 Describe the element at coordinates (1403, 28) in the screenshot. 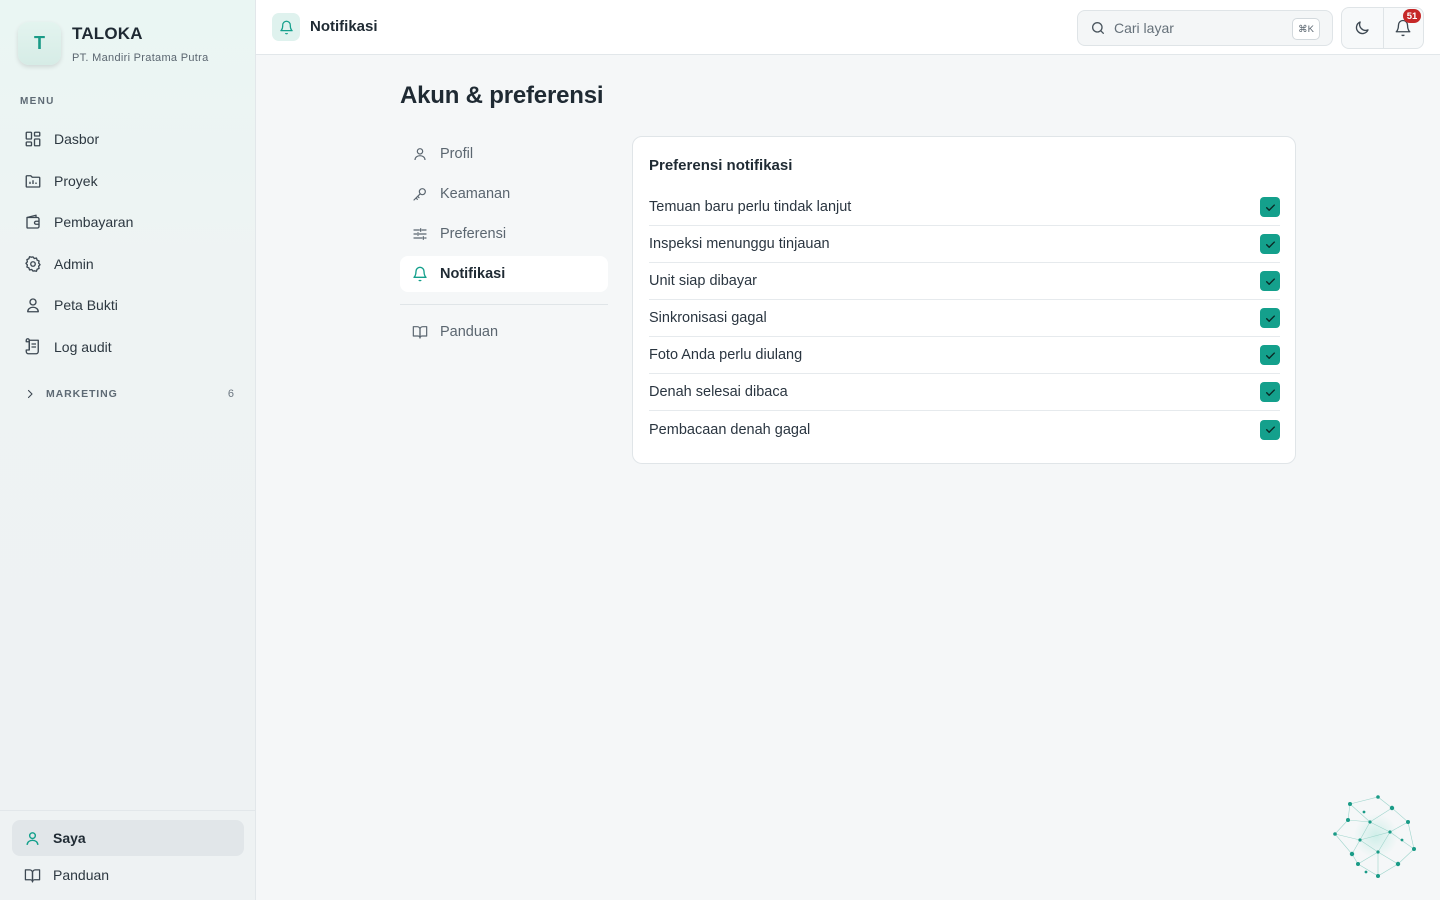

I see `notifications-button: 51` at that location.